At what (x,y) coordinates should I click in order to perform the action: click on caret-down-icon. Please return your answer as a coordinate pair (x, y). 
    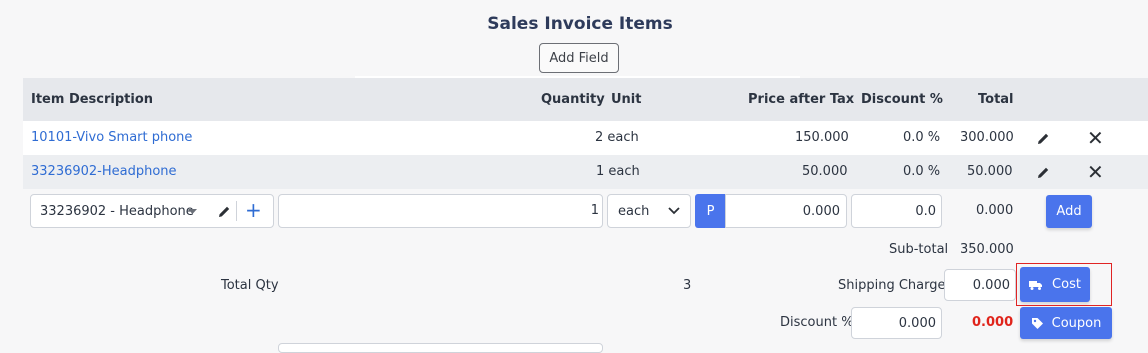
    Looking at the image, I should click on (192, 211).